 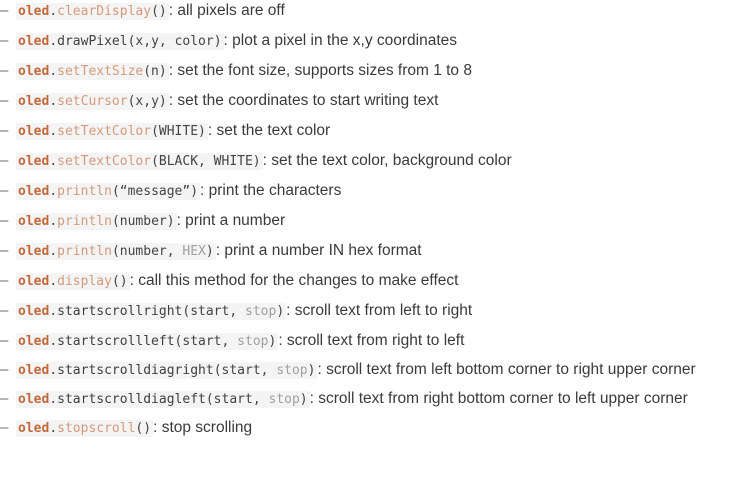 I want to click on method-name: startscrolldiagright, so click(x=135, y=370).